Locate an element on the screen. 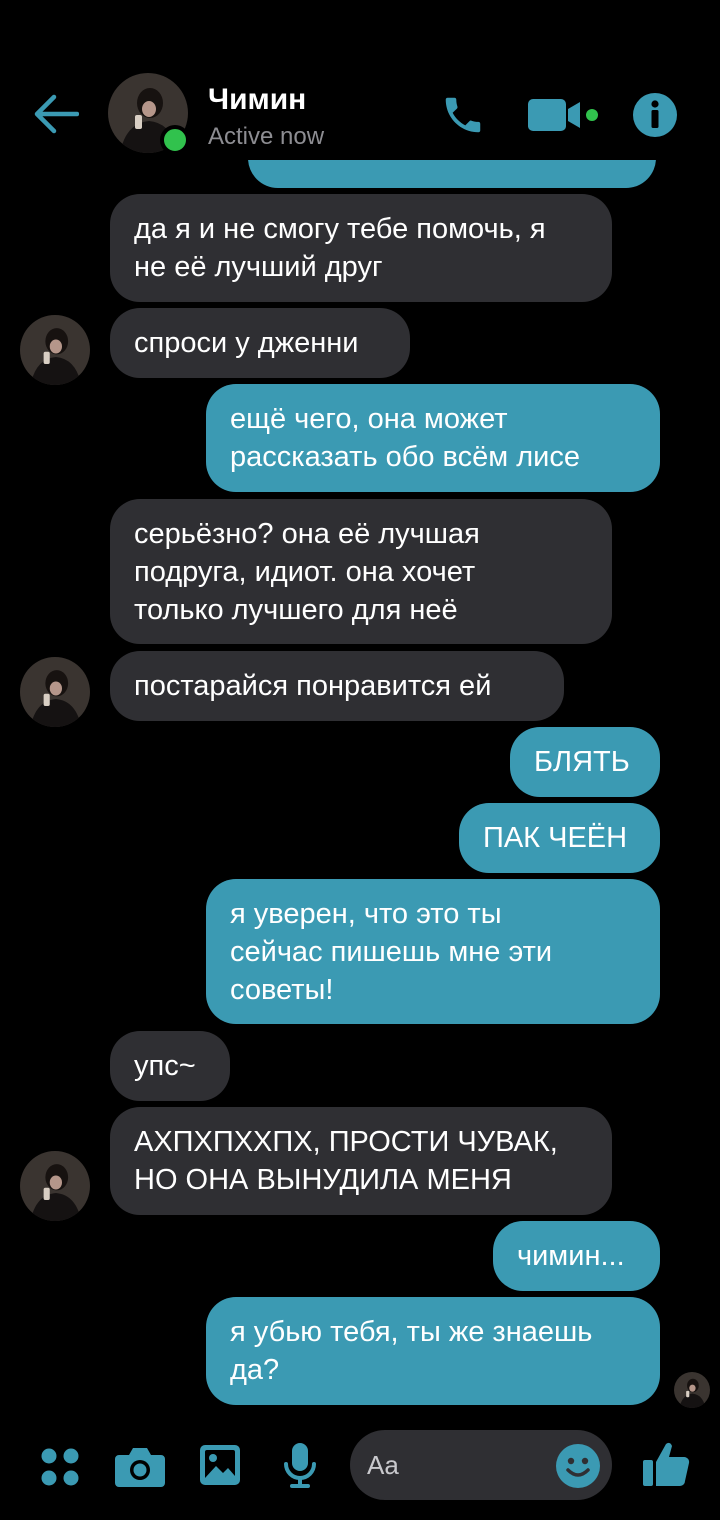 The height and width of the screenshot is (1520, 720). thumbs-up-icon is located at coordinates (666, 1464).